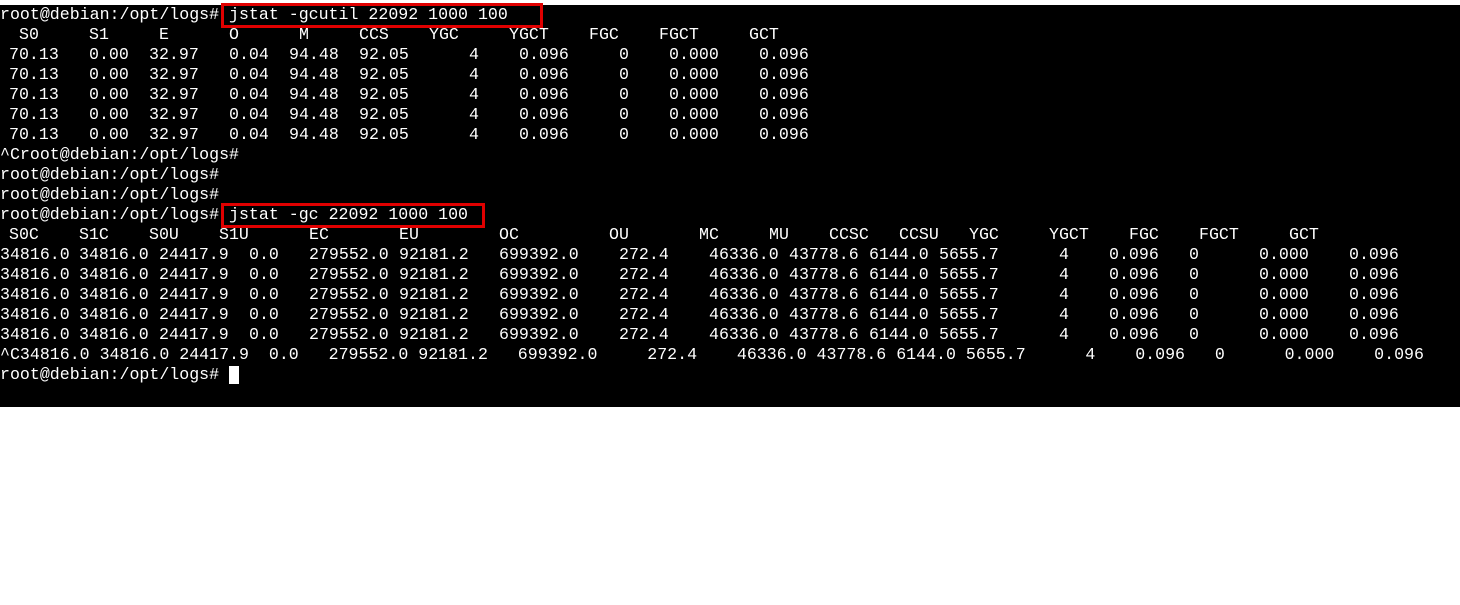 The image size is (1460, 605). I want to click on column-header: S1U, so click(234, 234).